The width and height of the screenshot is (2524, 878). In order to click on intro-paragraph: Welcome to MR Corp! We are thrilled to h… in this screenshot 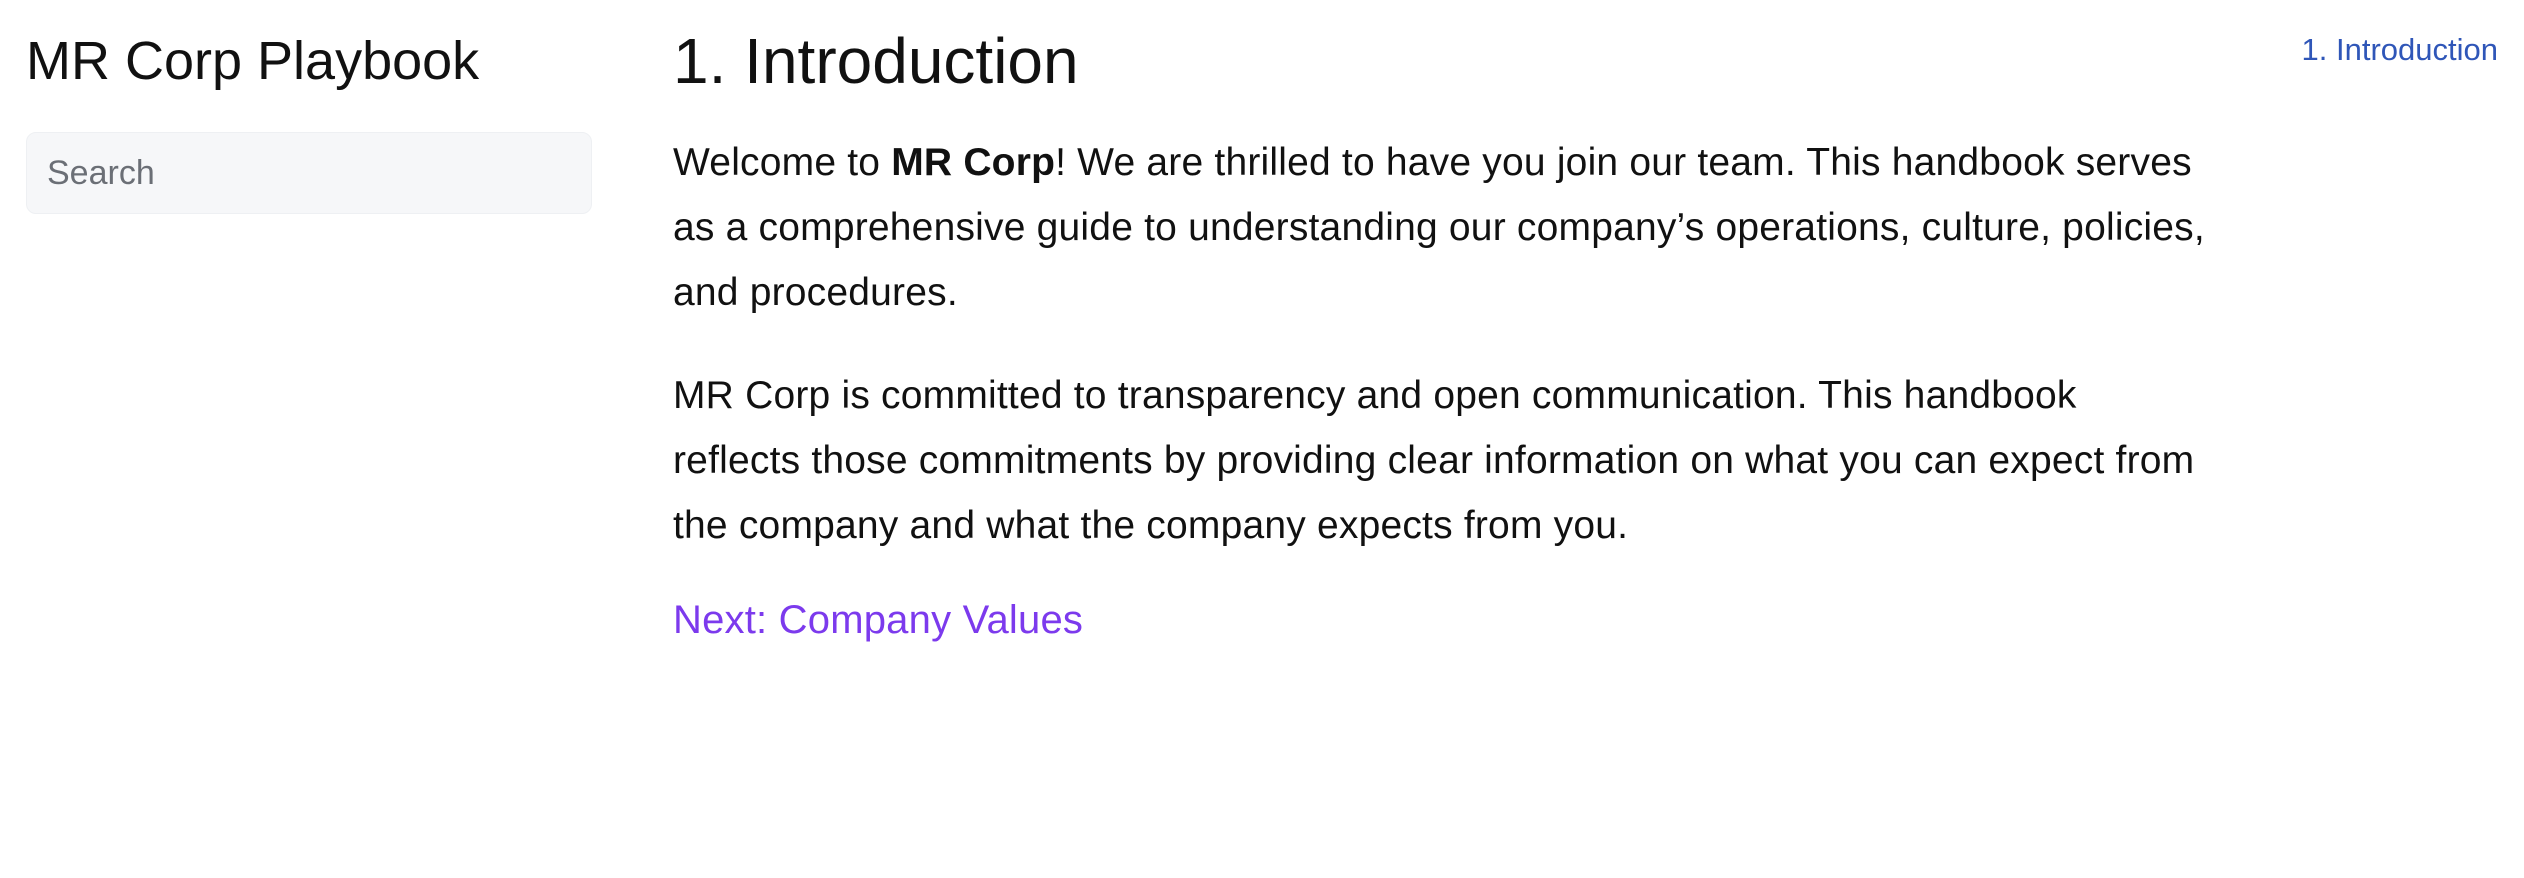, I will do `click(1443, 227)`.